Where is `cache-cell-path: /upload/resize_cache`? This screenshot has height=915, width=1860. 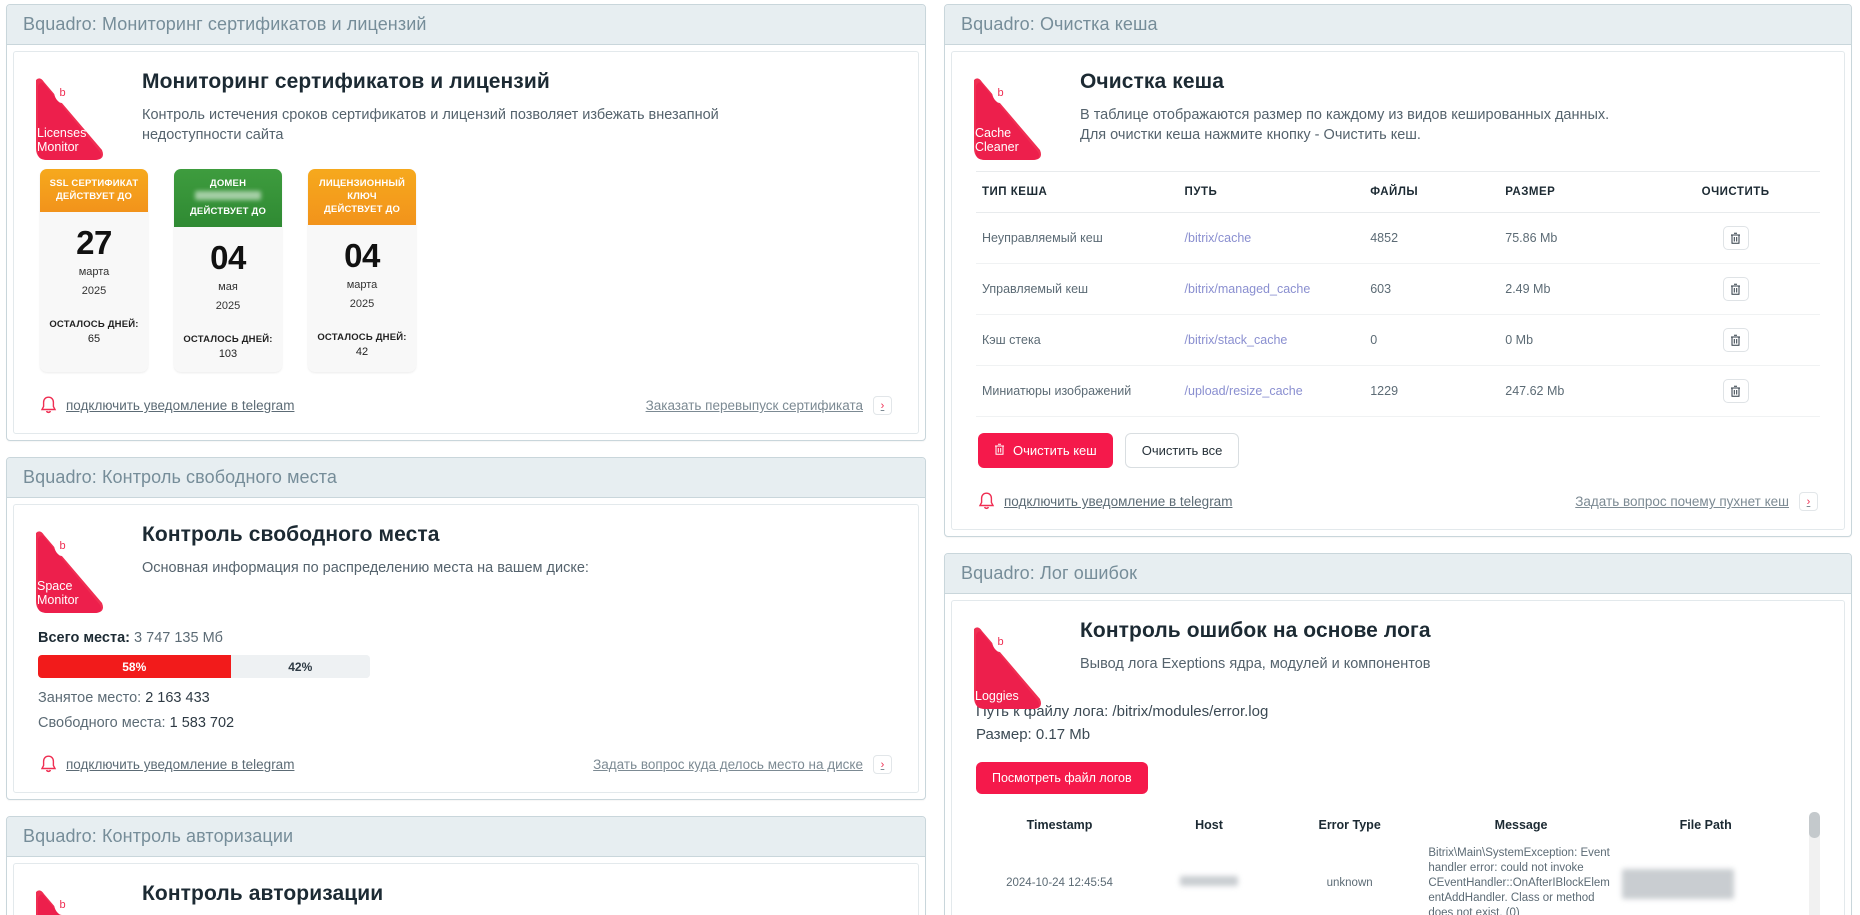 cache-cell-path: /upload/resize_cache is located at coordinates (1244, 391).